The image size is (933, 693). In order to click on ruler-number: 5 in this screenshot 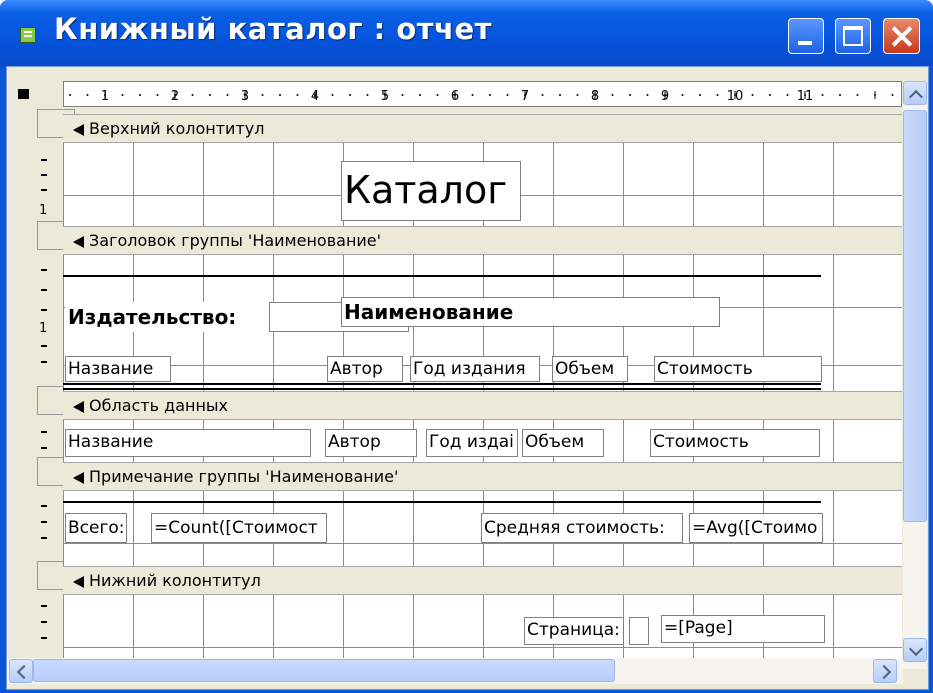, I will do `click(385, 96)`.